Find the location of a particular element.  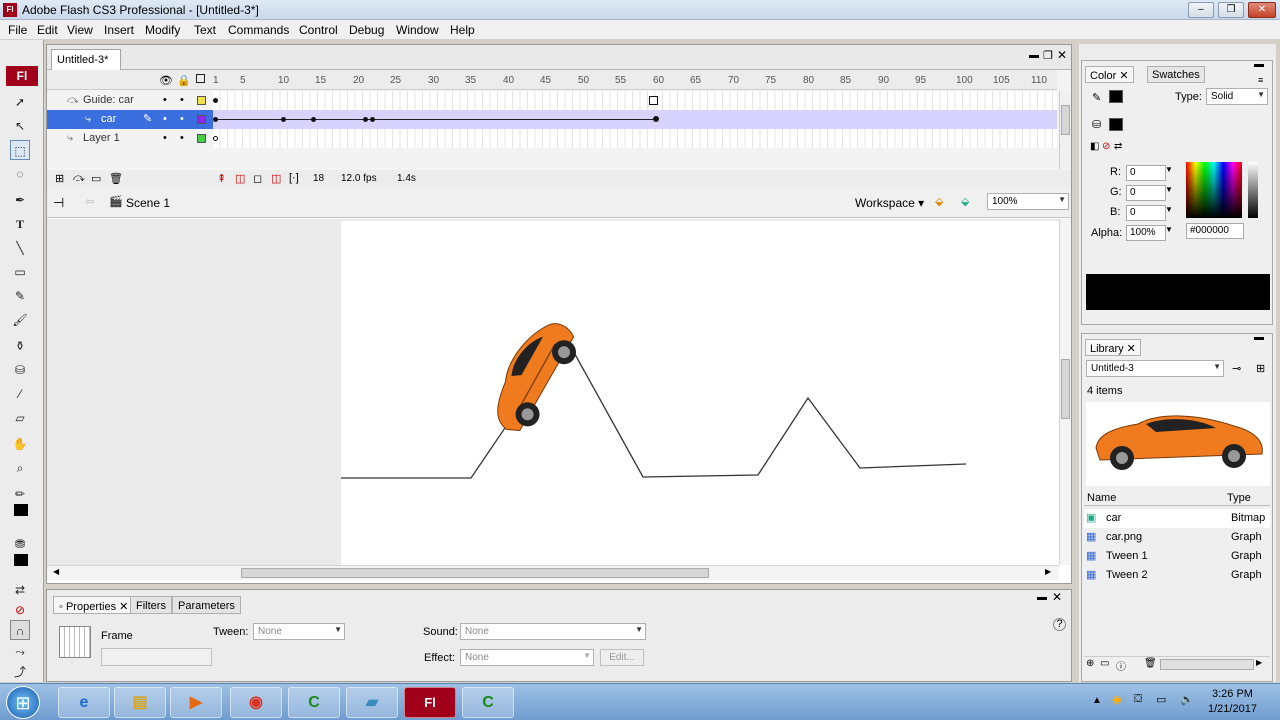

restore-button: ❐ is located at coordinates (1231, 10).